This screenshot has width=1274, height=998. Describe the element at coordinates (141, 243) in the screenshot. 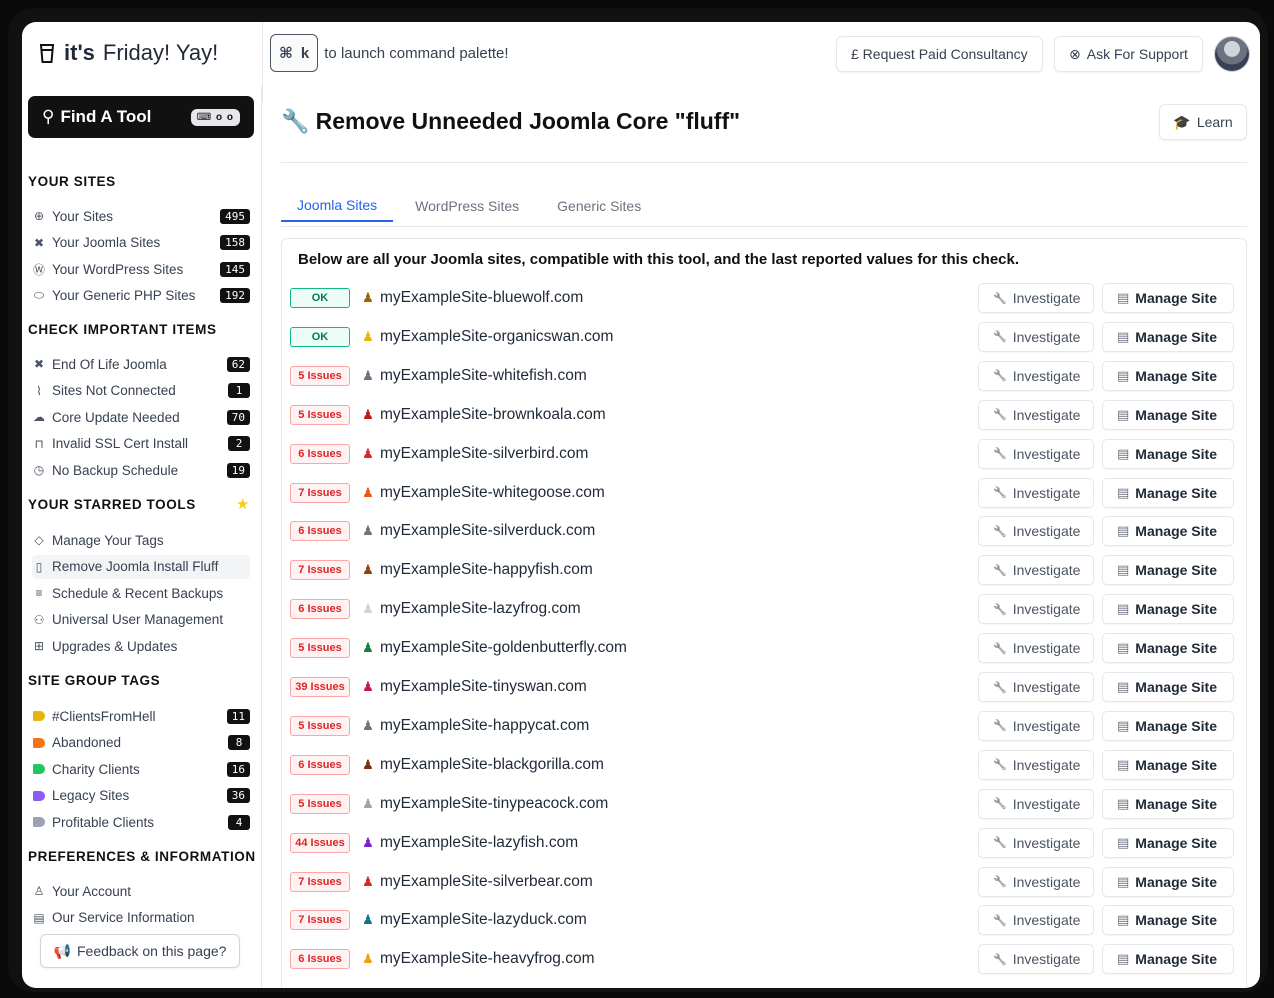

I see `sidebar-item: ✖ Your Joomla Sites 158` at that location.